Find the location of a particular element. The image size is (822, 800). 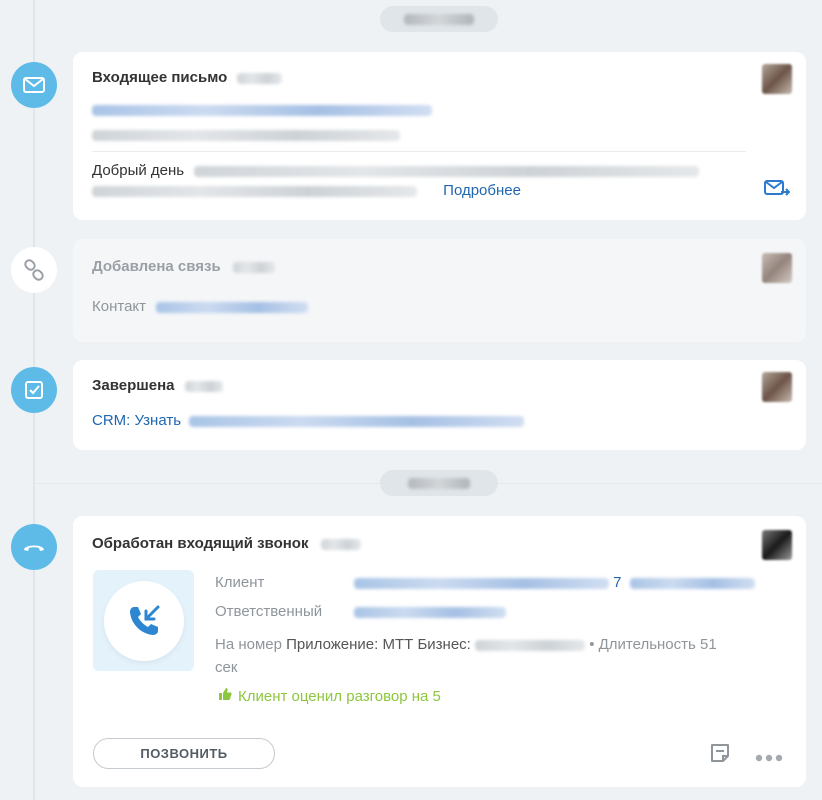

incoming-call-badge is located at coordinates (143, 620).